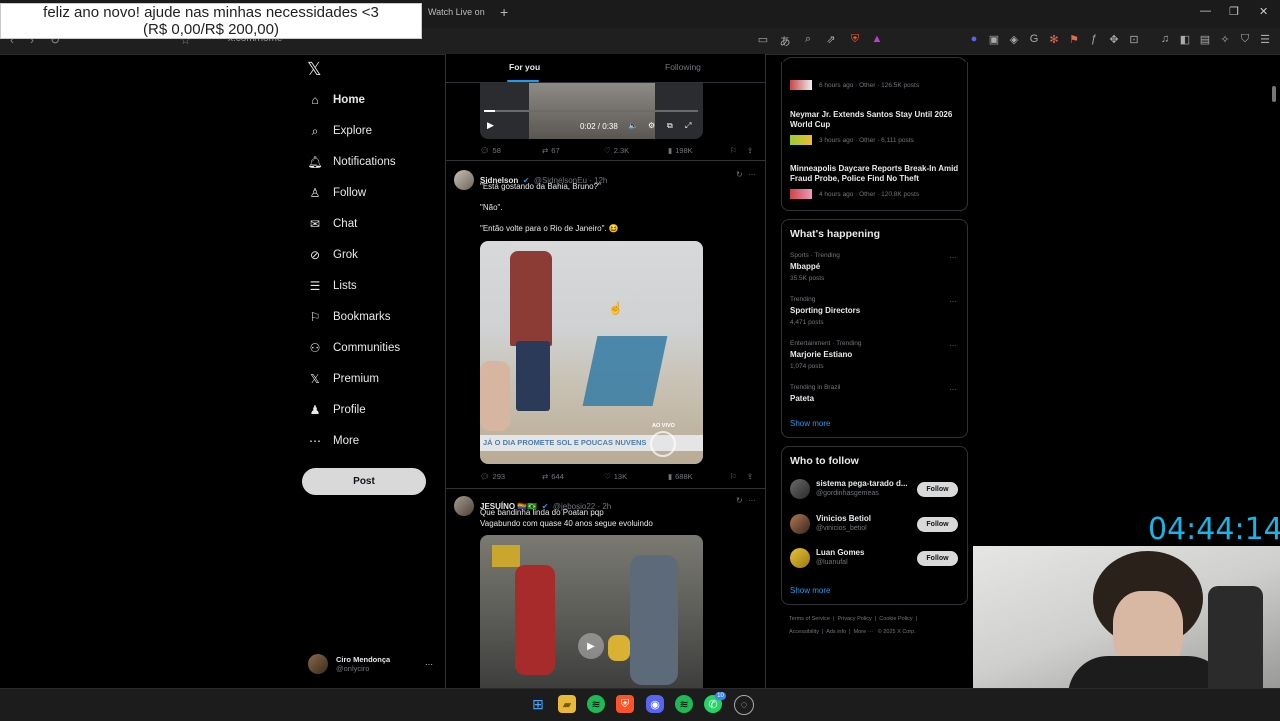 The height and width of the screenshot is (721, 1280). I want to click on sidebar-item-profile: ♟ Profile, so click(337, 410).